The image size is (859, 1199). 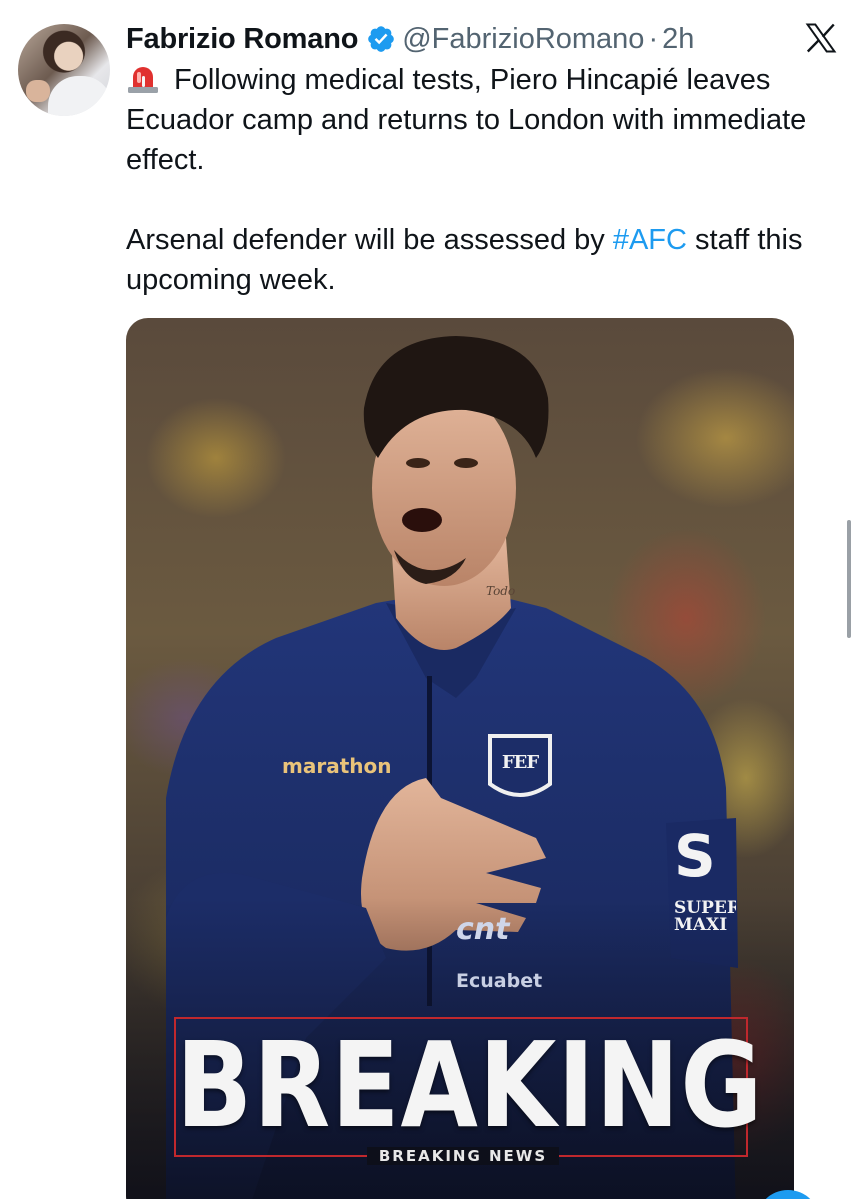 What do you see at coordinates (242, 39) in the screenshot?
I see `author-name: Fabrizio Romano` at bounding box center [242, 39].